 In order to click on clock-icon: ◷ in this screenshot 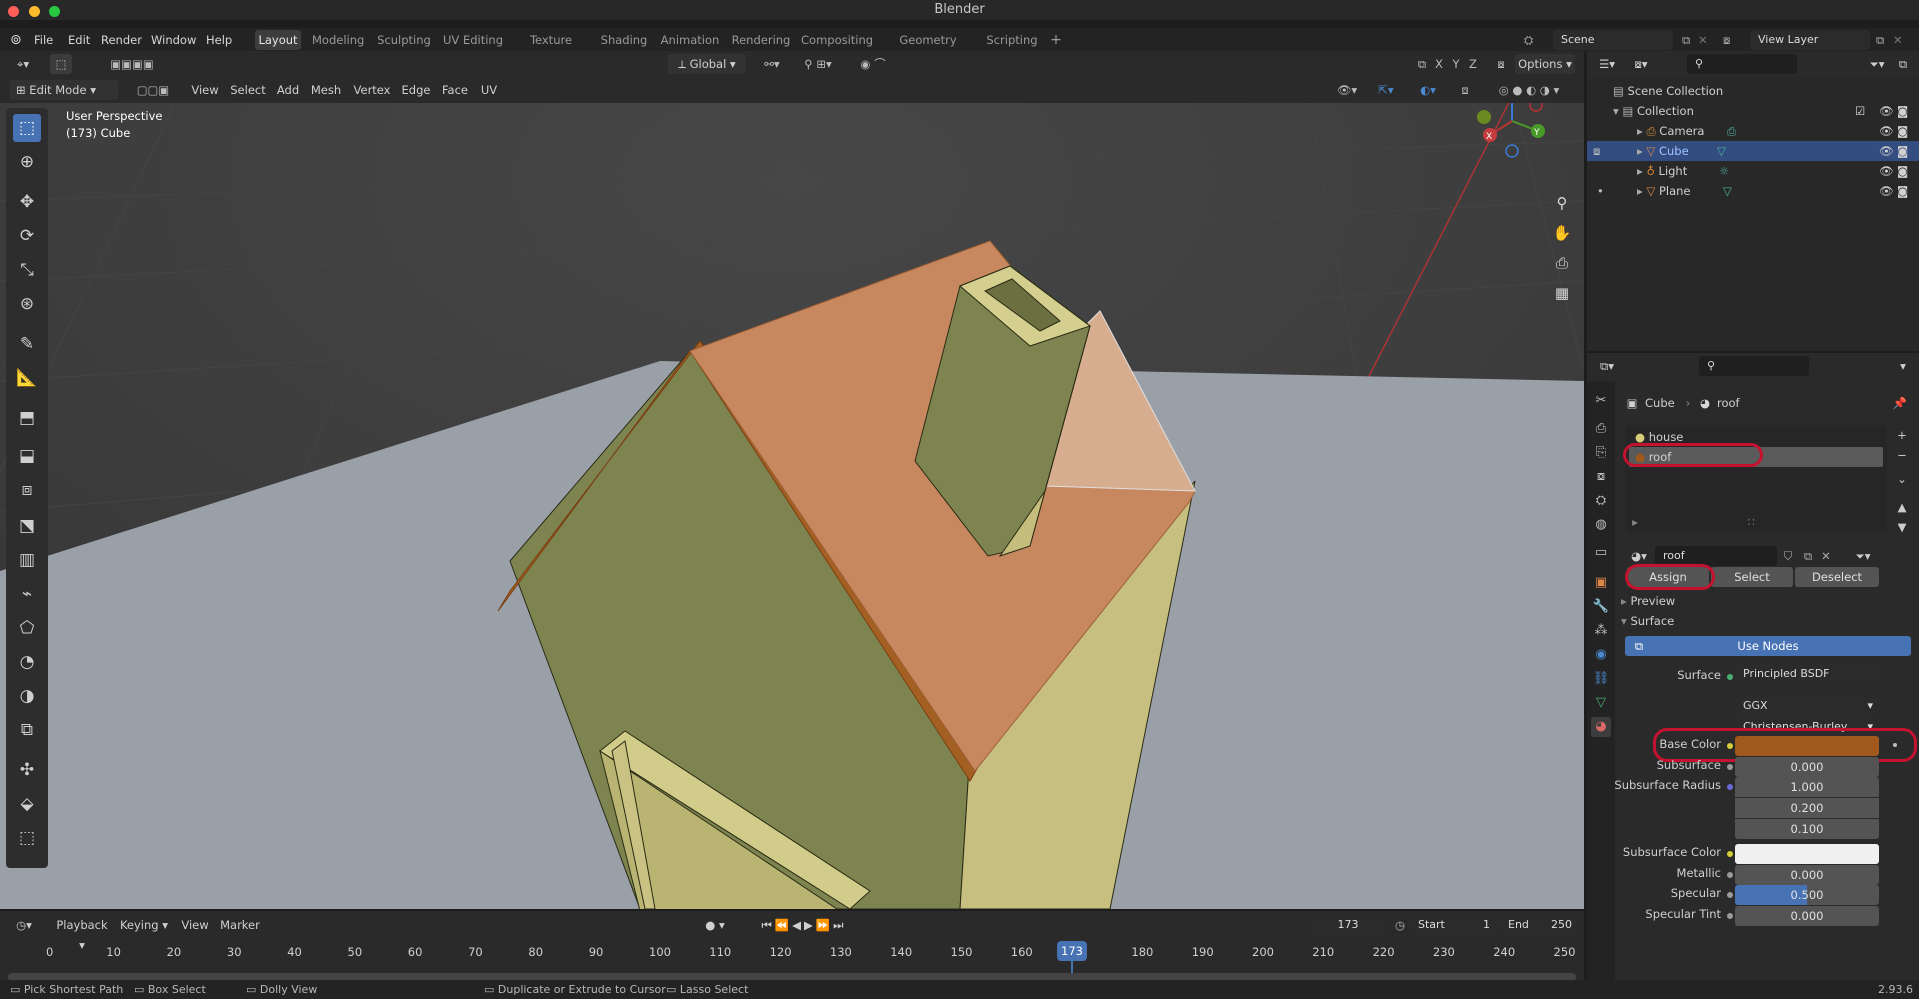, I will do `click(1400, 925)`.